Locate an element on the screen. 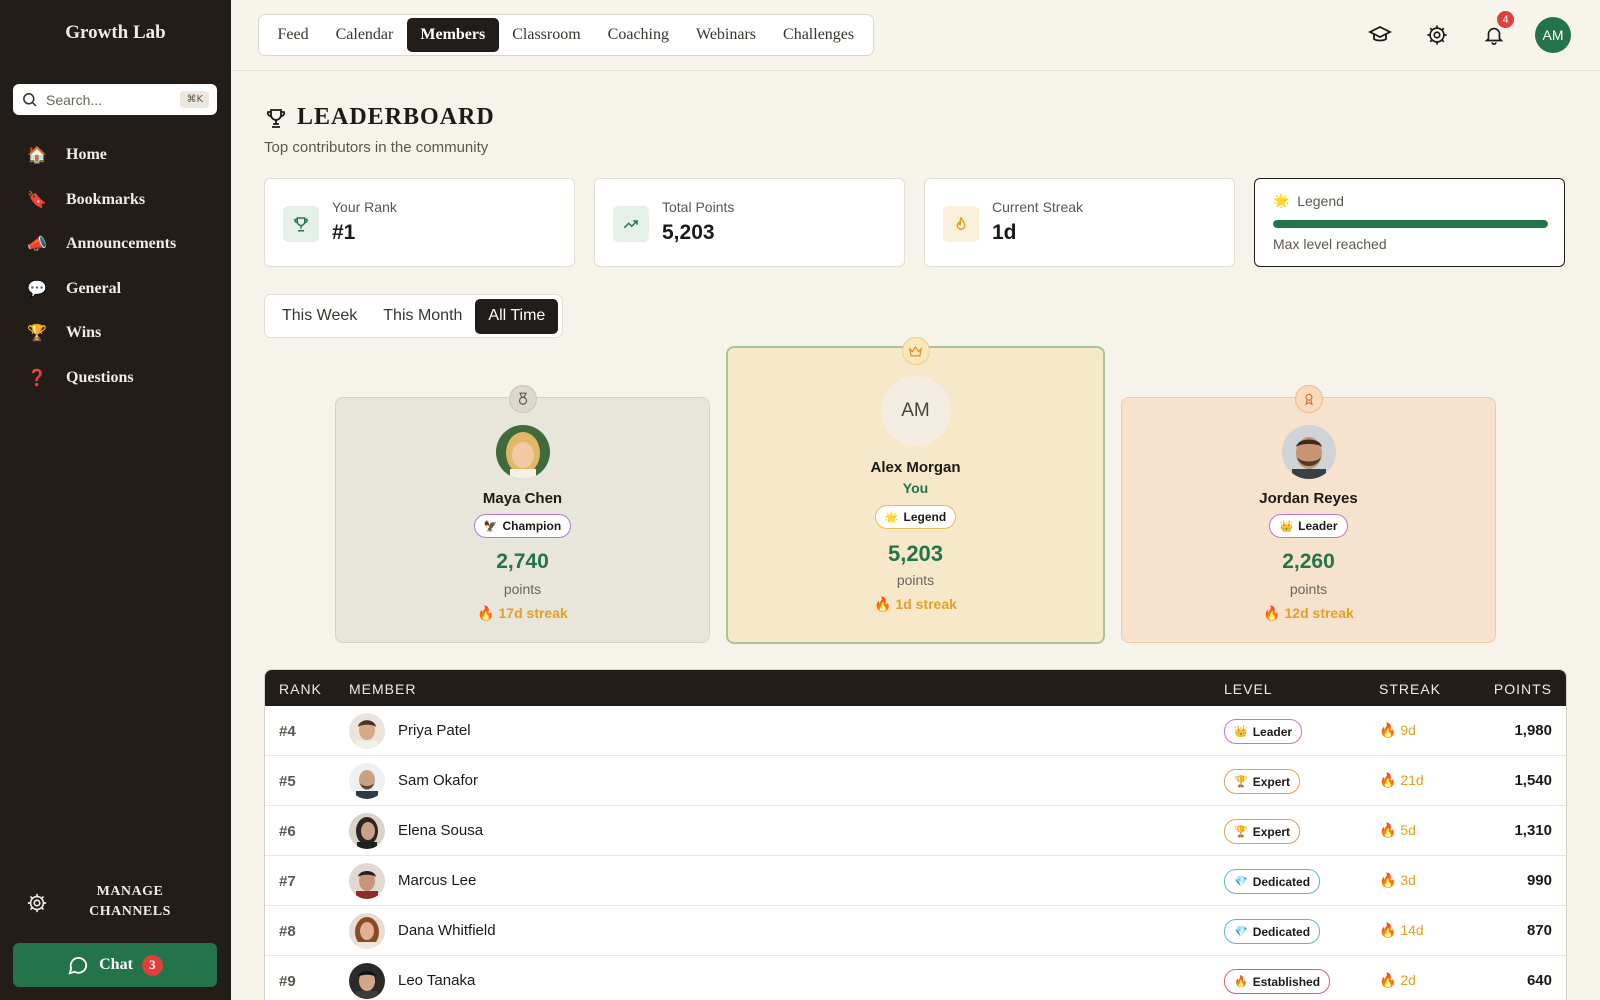  member-name: Alex Morgan is located at coordinates (915, 467).